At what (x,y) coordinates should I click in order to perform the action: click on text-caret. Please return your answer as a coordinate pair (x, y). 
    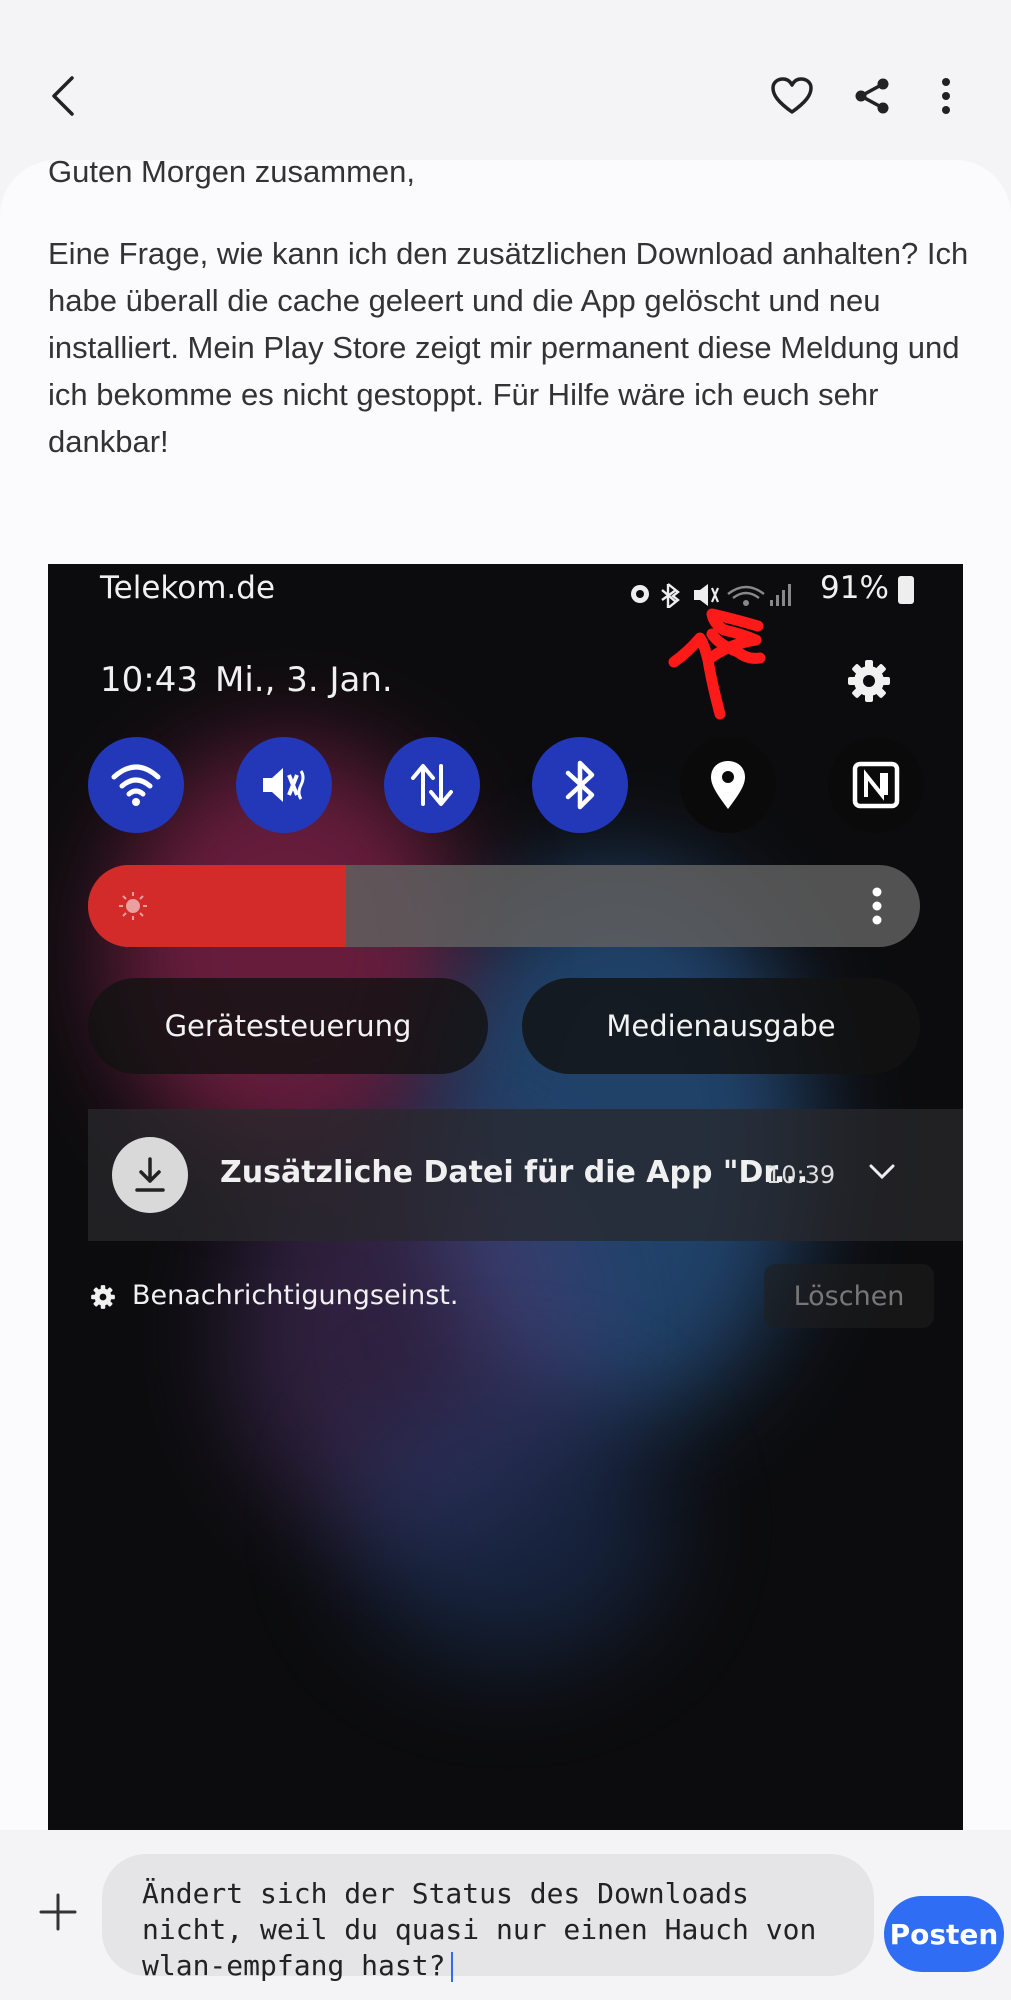
    Looking at the image, I should click on (452, 1967).